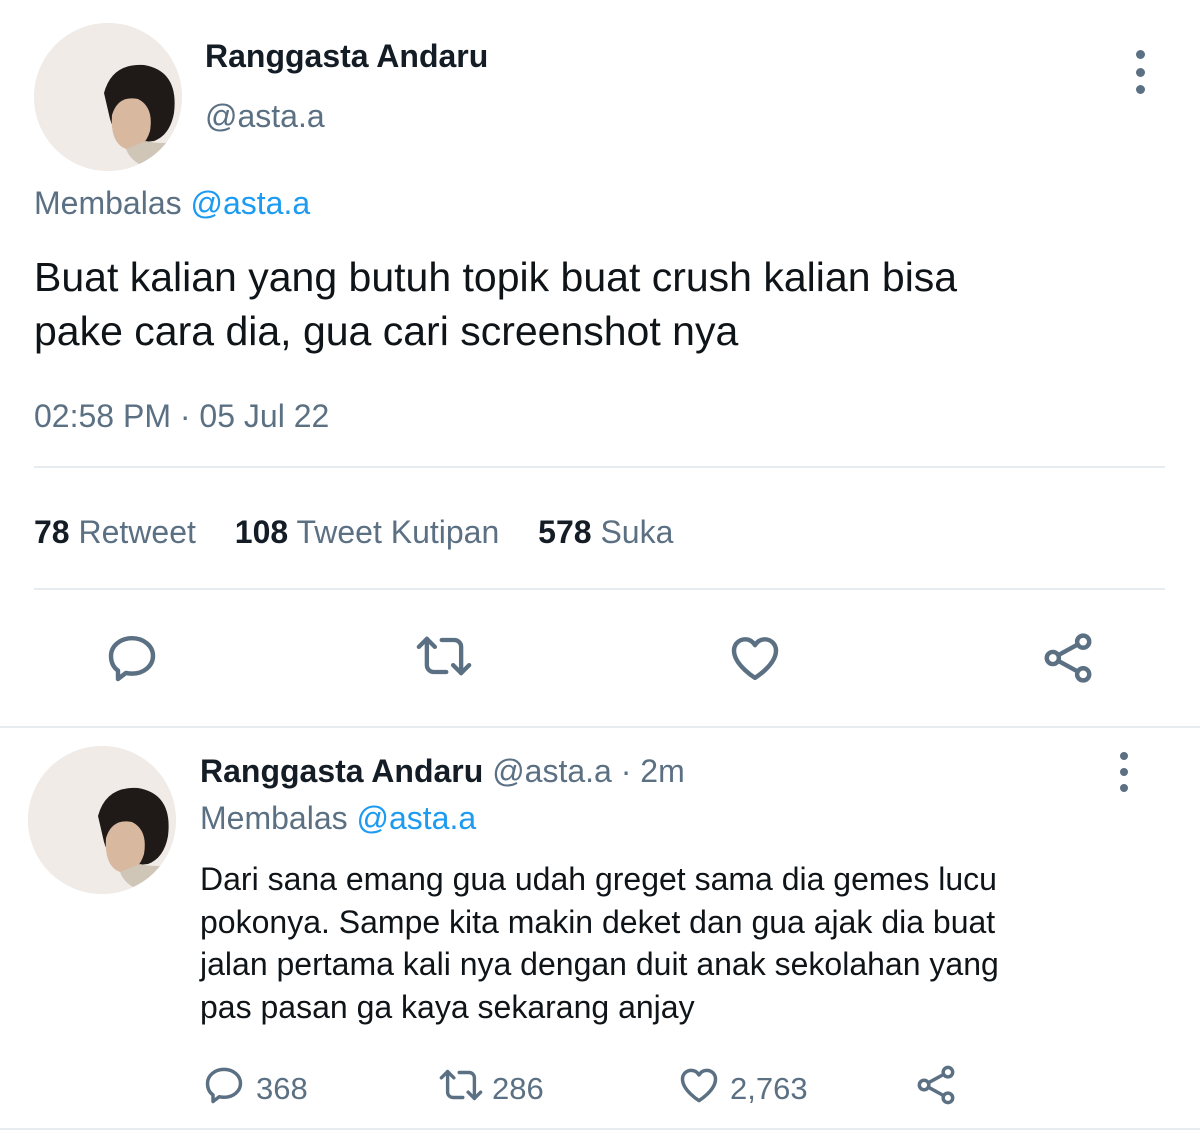 This screenshot has width=1200, height=1133. Describe the element at coordinates (102, 820) in the screenshot. I see `reply-author-avatar` at that location.